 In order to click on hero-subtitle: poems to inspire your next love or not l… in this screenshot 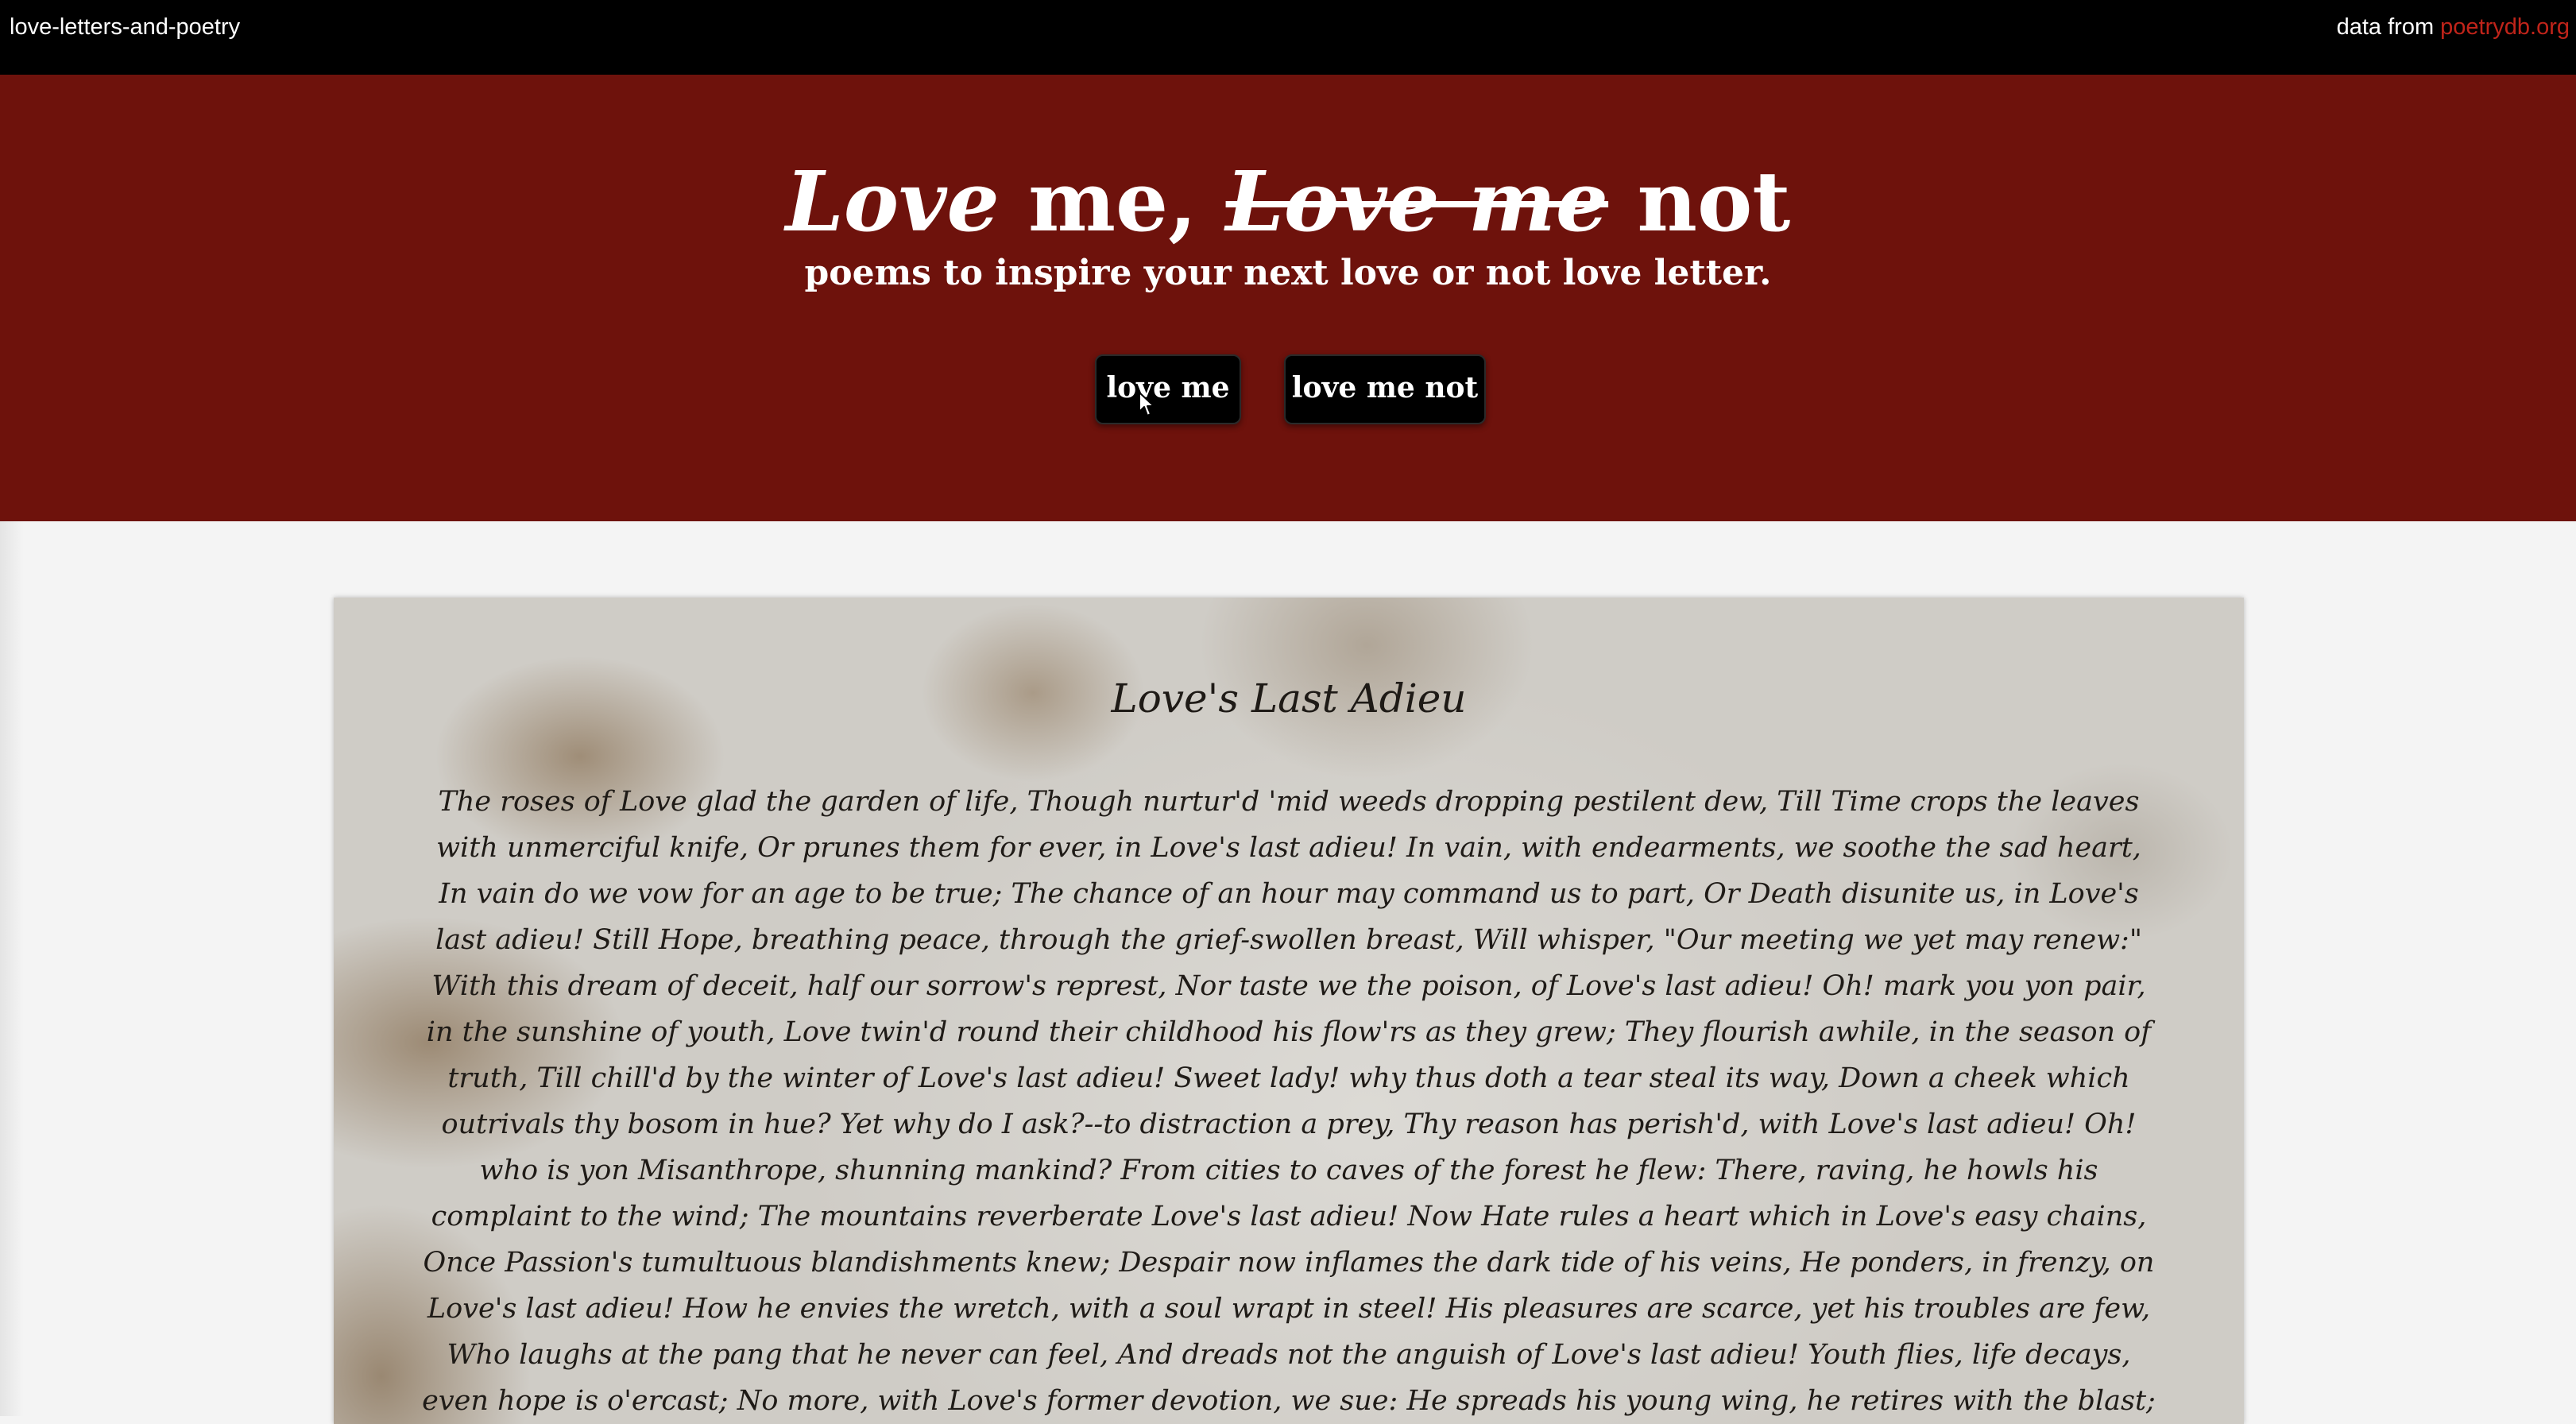, I will do `click(1288, 273)`.